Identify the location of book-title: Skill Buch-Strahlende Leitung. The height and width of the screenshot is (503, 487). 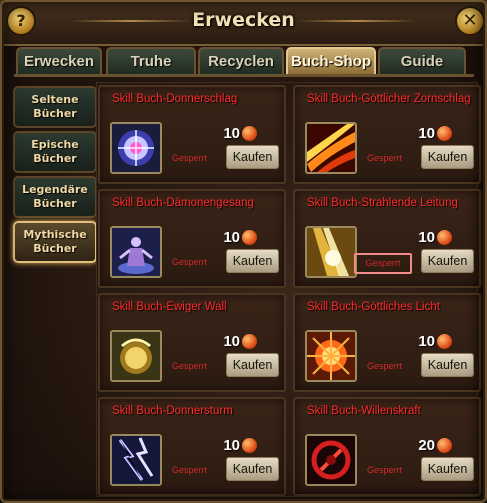
(382, 203).